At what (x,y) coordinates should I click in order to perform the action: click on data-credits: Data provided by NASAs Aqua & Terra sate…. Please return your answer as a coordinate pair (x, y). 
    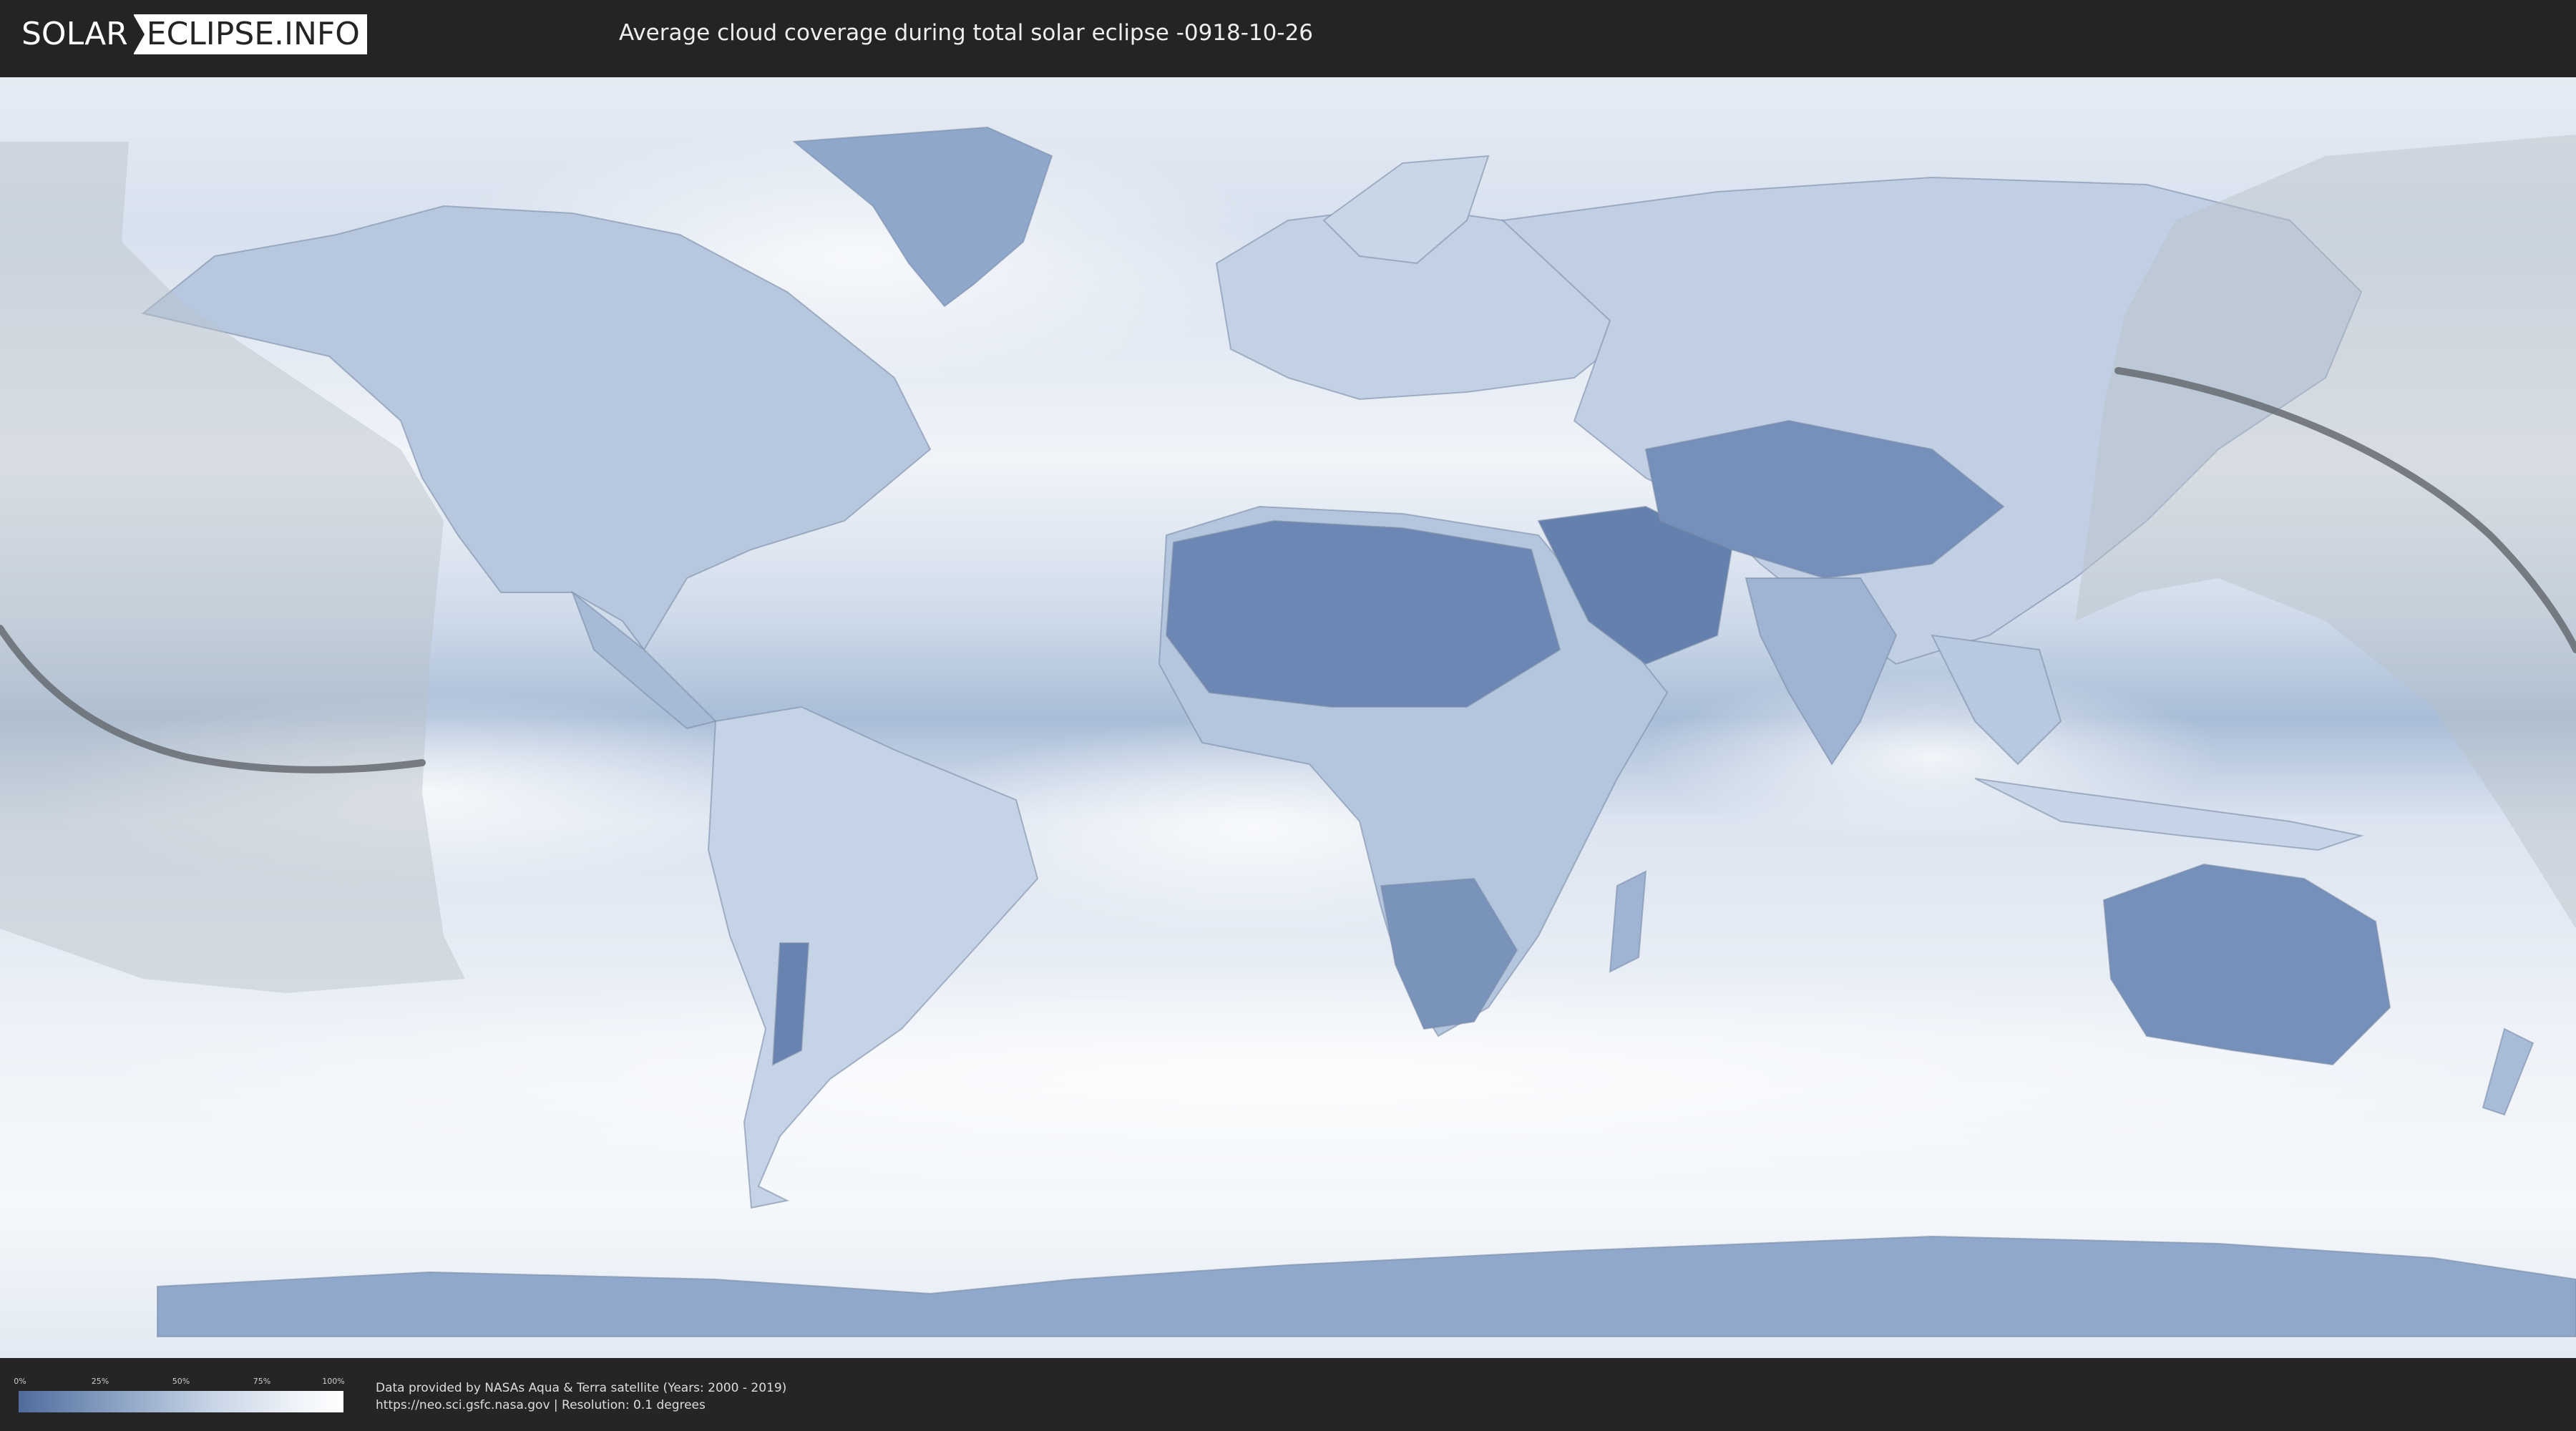
    Looking at the image, I should click on (581, 1396).